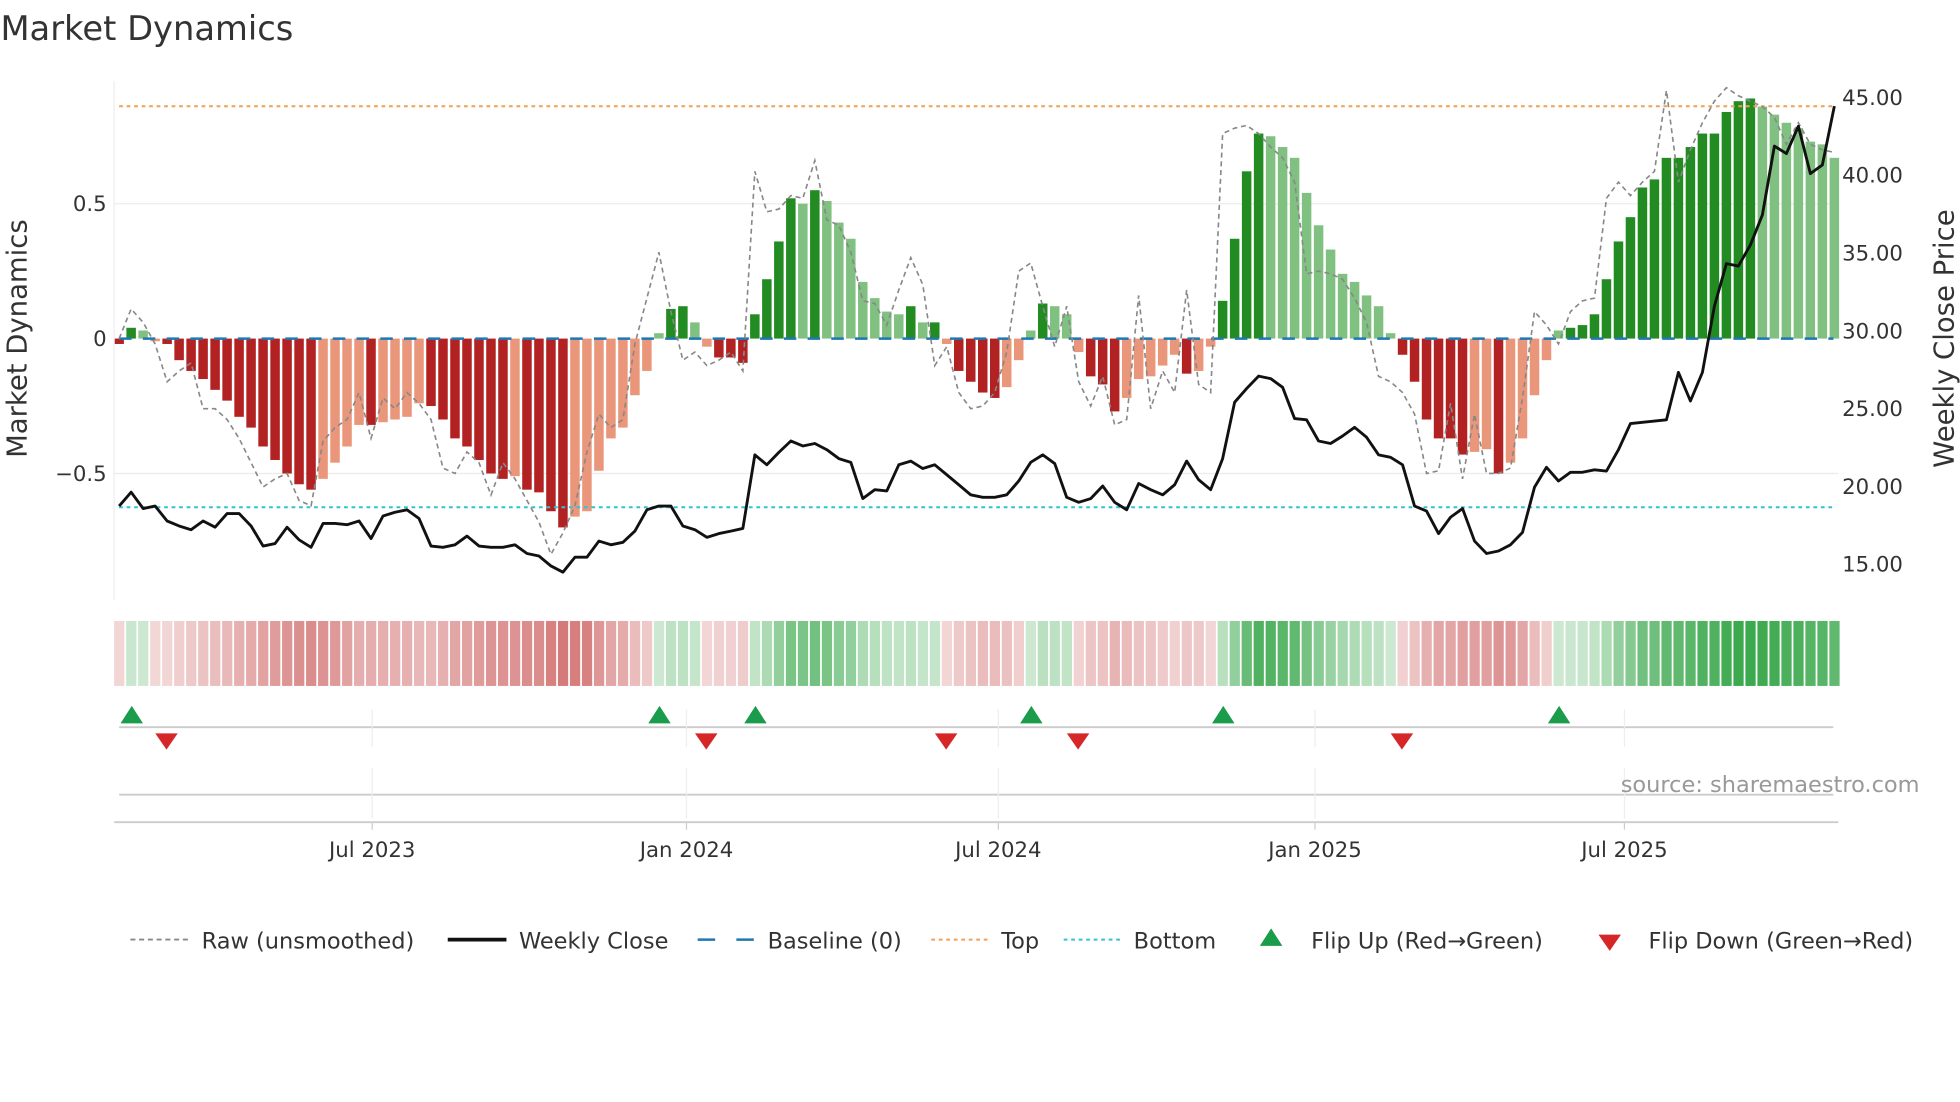 The width and height of the screenshot is (1960, 1102). Describe the element at coordinates (1427, 941) in the screenshot. I see `legend-label: Flip Up (Red→Green)` at that location.